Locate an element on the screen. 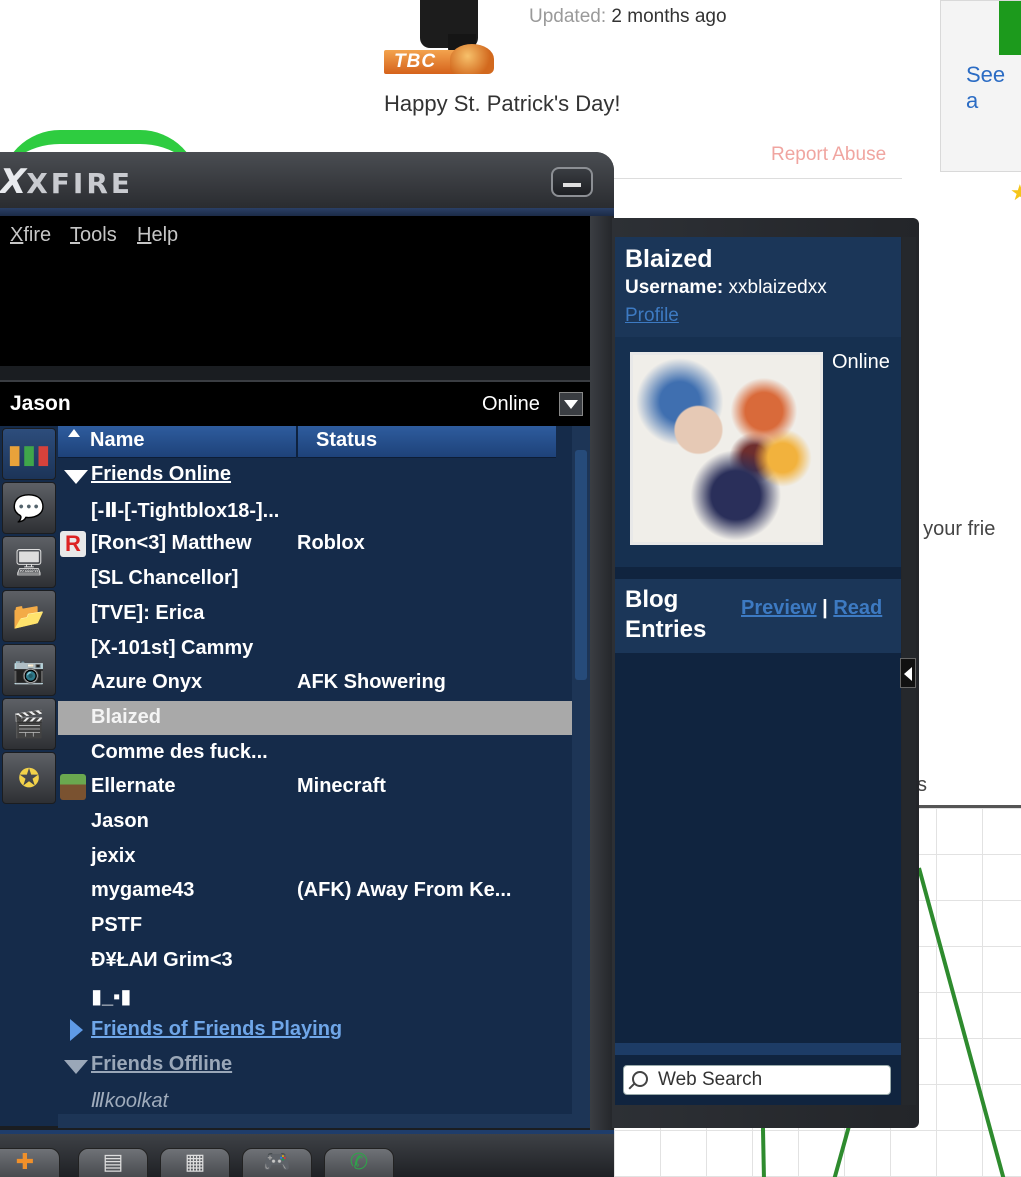 This screenshot has height=1177, width=1021. blog-preview-link: Preview is located at coordinates (779, 608).